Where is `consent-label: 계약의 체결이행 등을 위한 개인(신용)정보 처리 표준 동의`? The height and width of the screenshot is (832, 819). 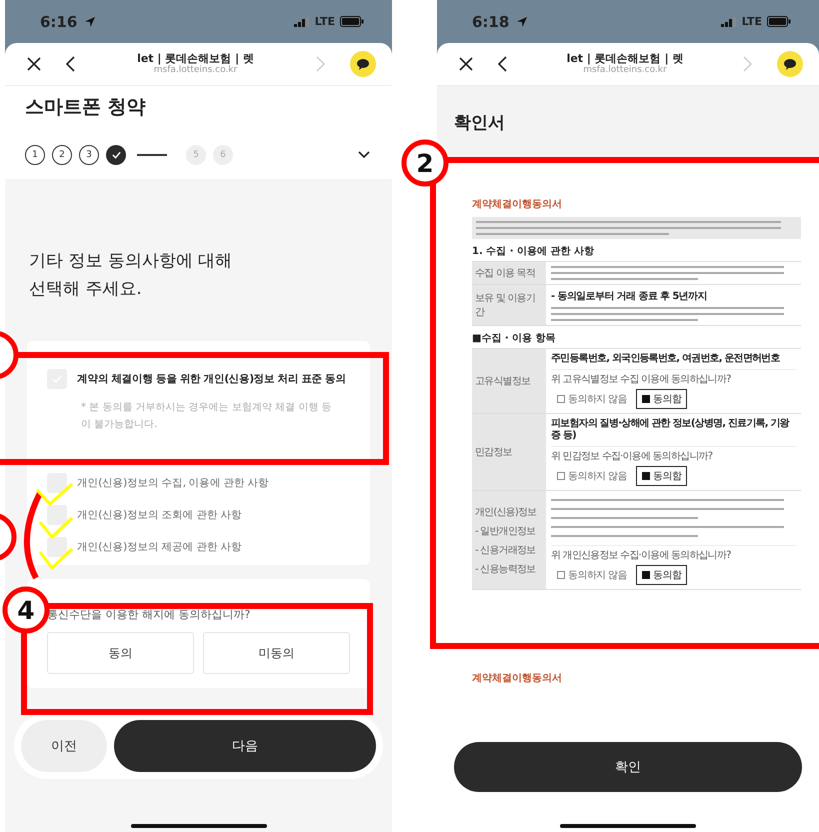 consent-label: 계약의 체결이행 등을 위한 개인(신용)정보 처리 표준 동의 is located at coordinates (211, 379).